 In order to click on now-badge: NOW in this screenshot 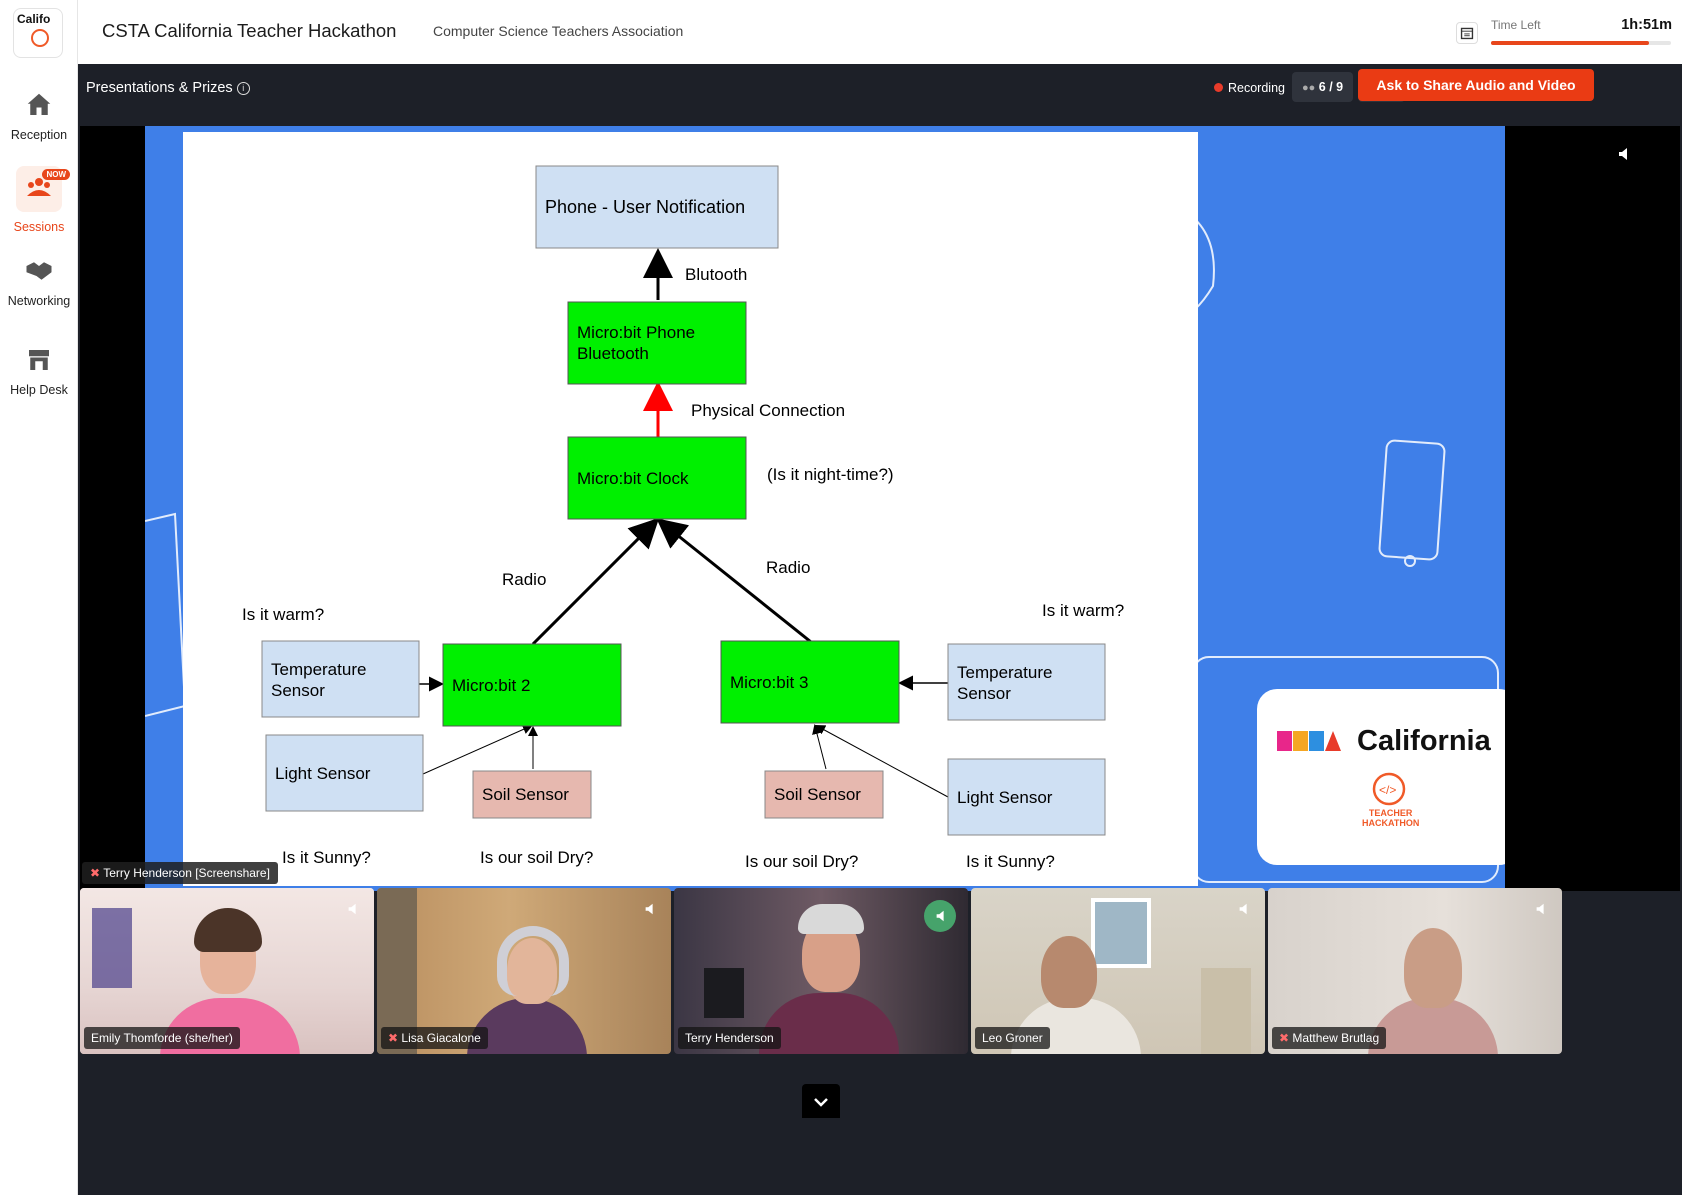, I will do `click(56, 174)`.